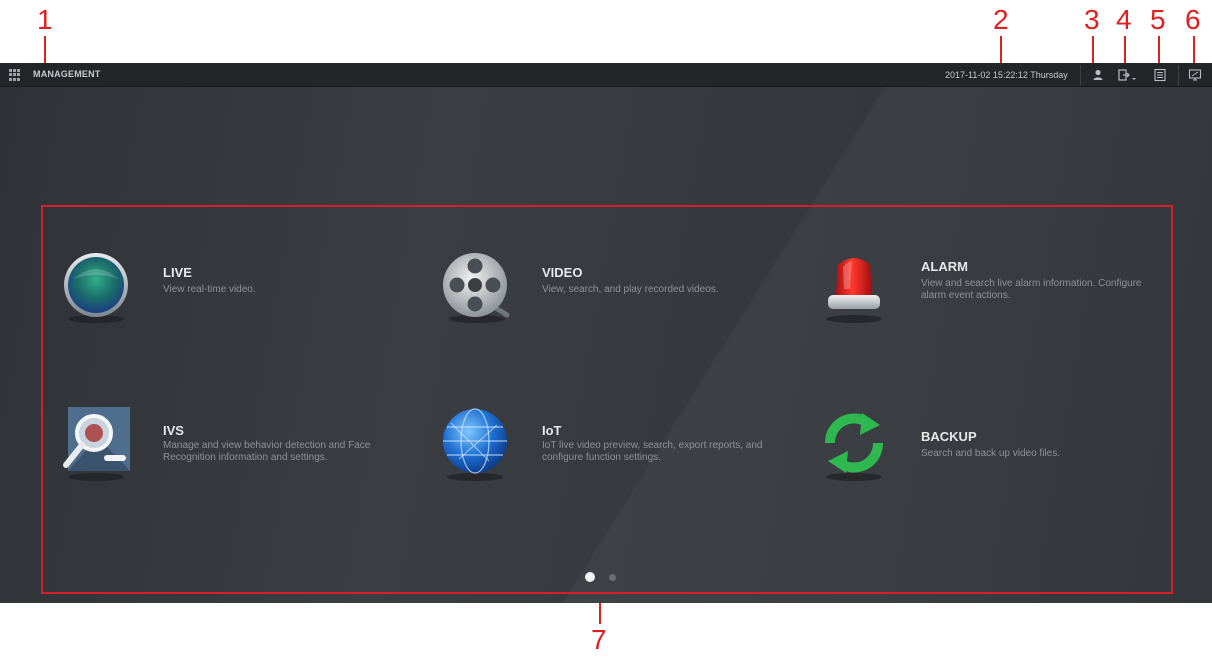 The width and height of the screenshot is (1212, 660). Describe the element at coordinates (1194, 49) in the screenshot. I see `callout-6-line` at that location.